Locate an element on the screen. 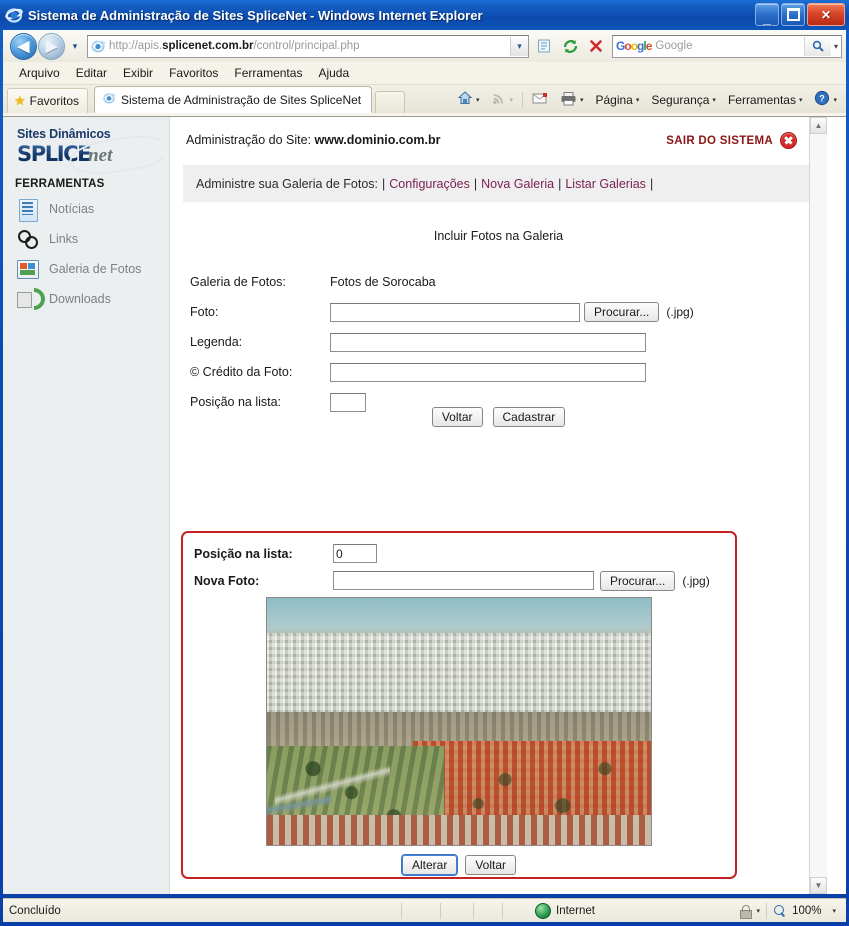 The image size is (849, 926). scrollbar-track is located at coordinates (818, 505).